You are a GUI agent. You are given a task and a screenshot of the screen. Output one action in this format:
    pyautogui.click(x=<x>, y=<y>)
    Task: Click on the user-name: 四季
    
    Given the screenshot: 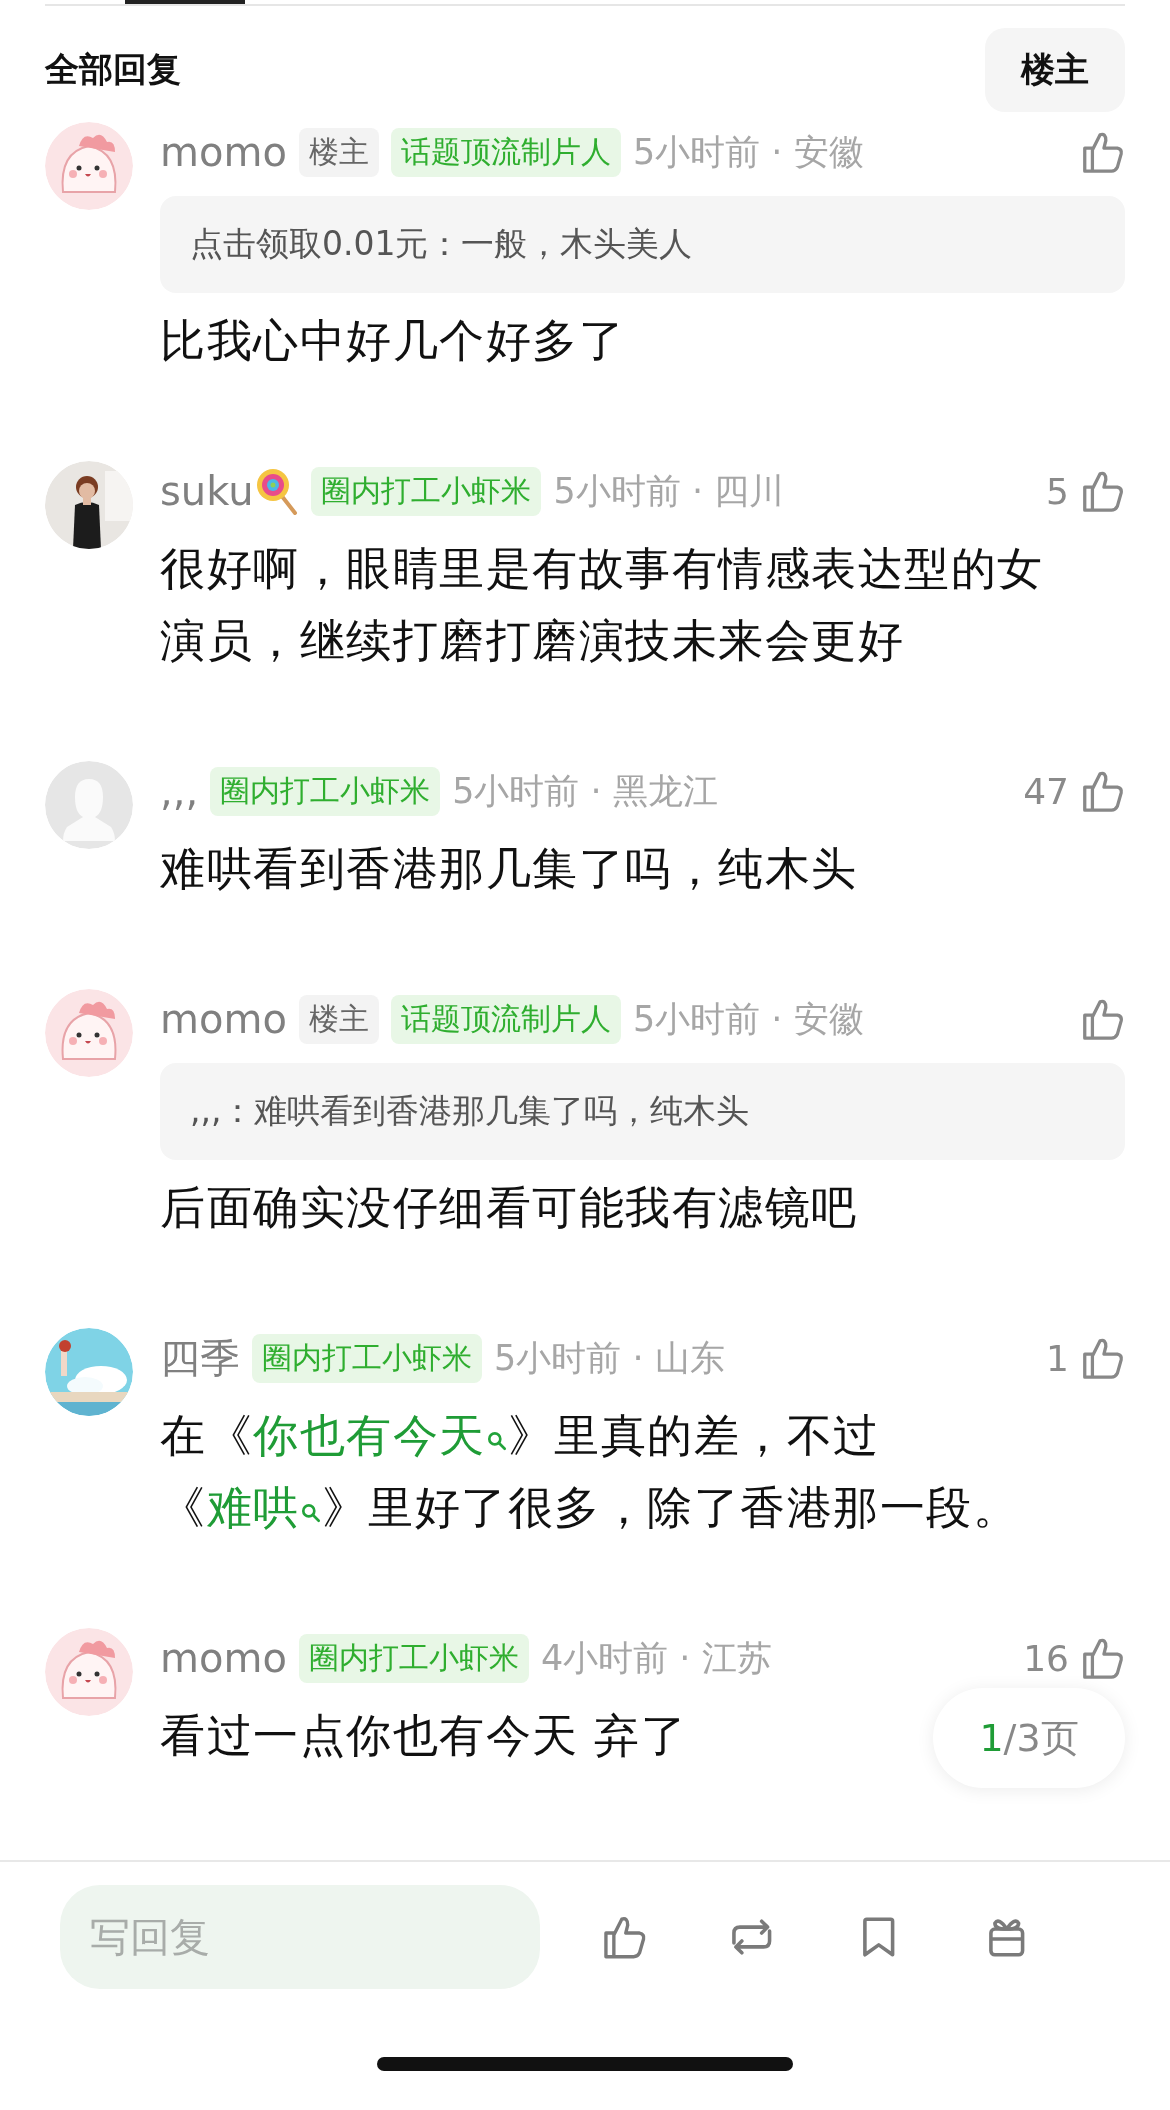 What is the action you would take?
    pyautogui.click(x=200, y=1358)
    